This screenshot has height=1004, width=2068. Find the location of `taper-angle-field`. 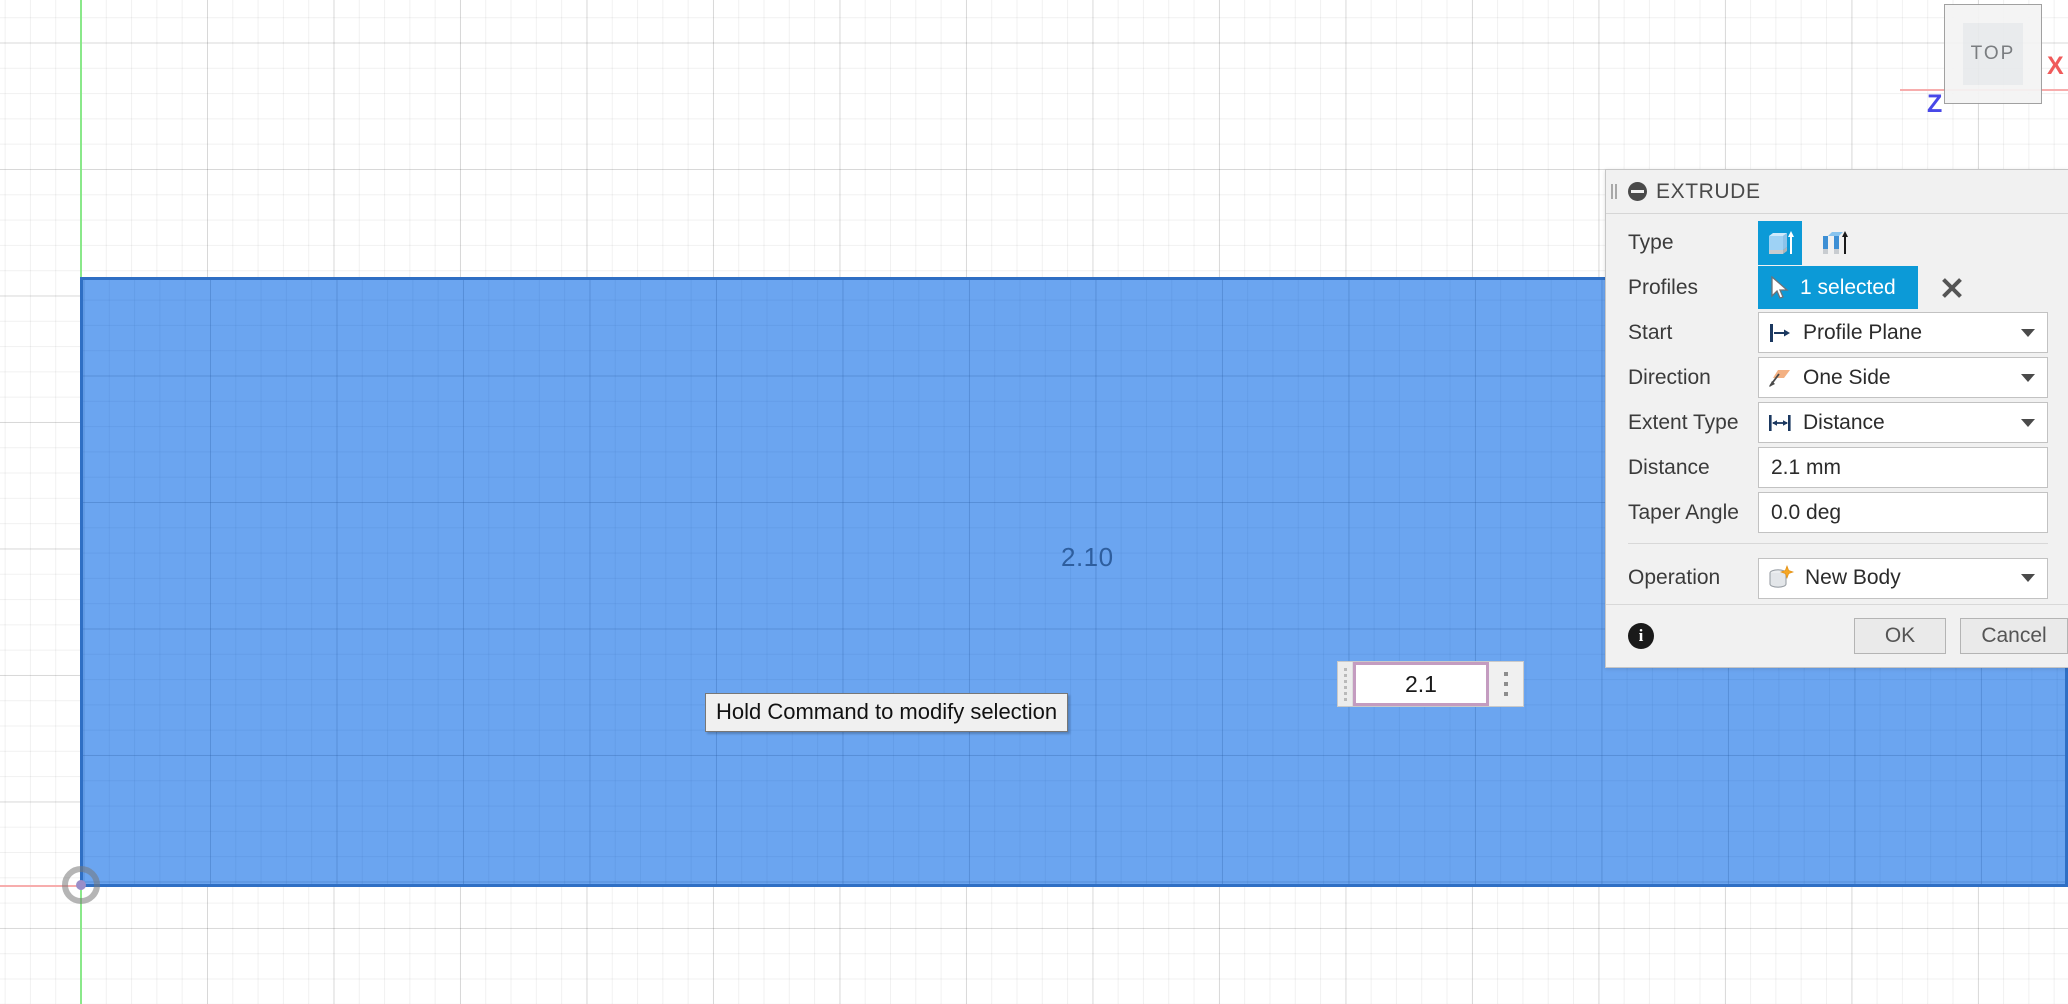

taper-angle-field is located at coordinates (1903, 512).